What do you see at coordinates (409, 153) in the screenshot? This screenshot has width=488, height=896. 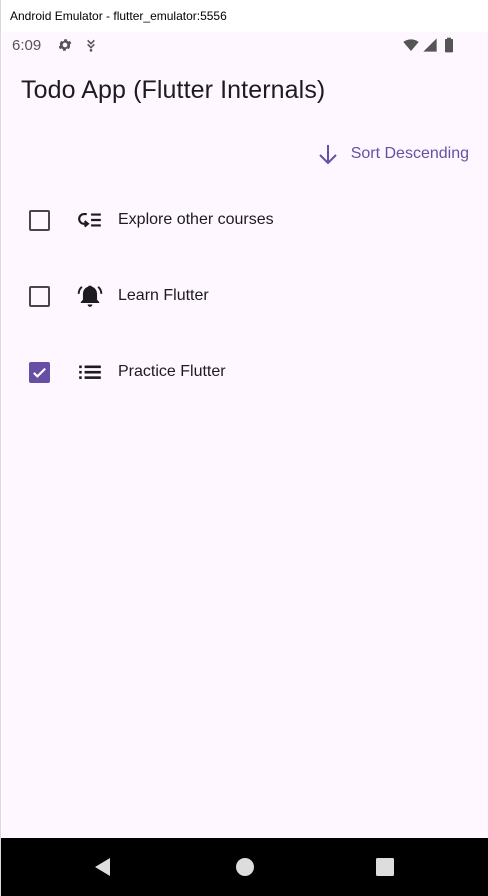 I see `sort-label: Sort Descending` at bounding box center [409, 153].